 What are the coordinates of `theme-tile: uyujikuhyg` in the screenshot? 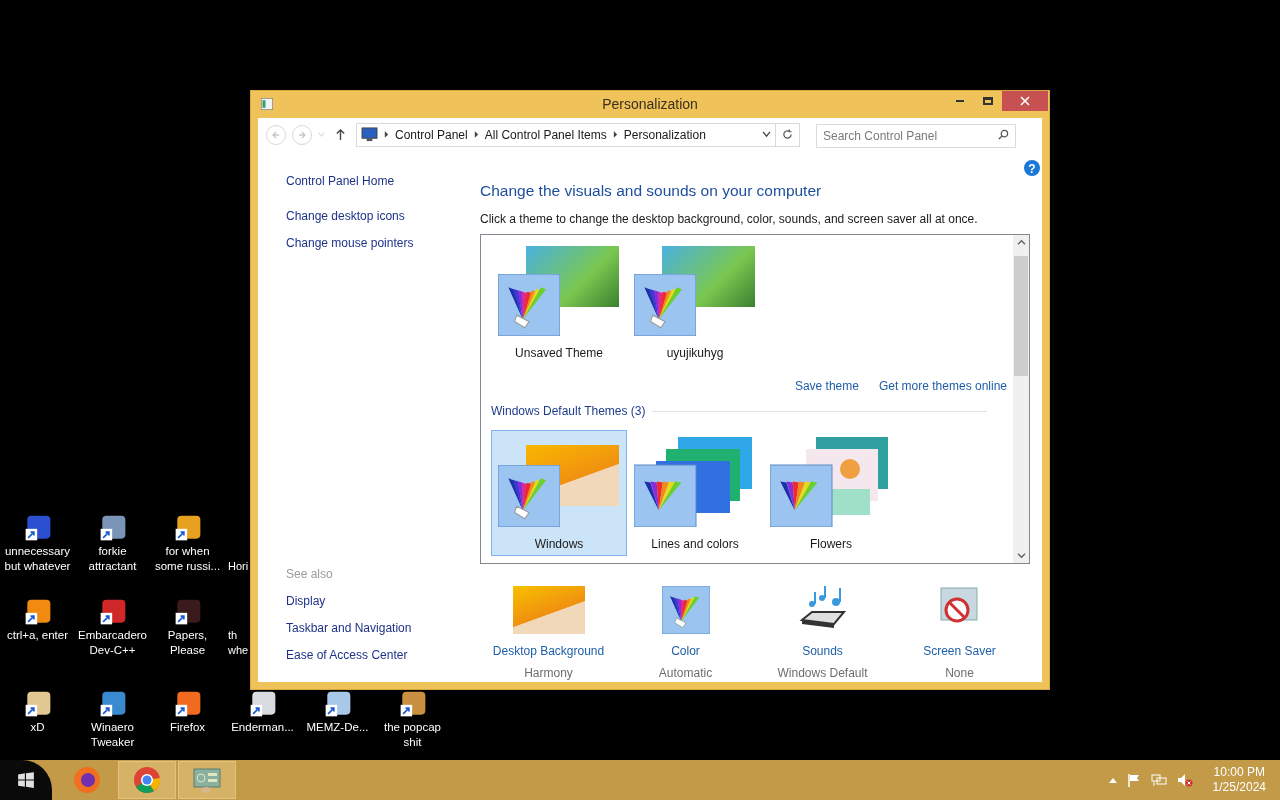 It's located at (695, 302).